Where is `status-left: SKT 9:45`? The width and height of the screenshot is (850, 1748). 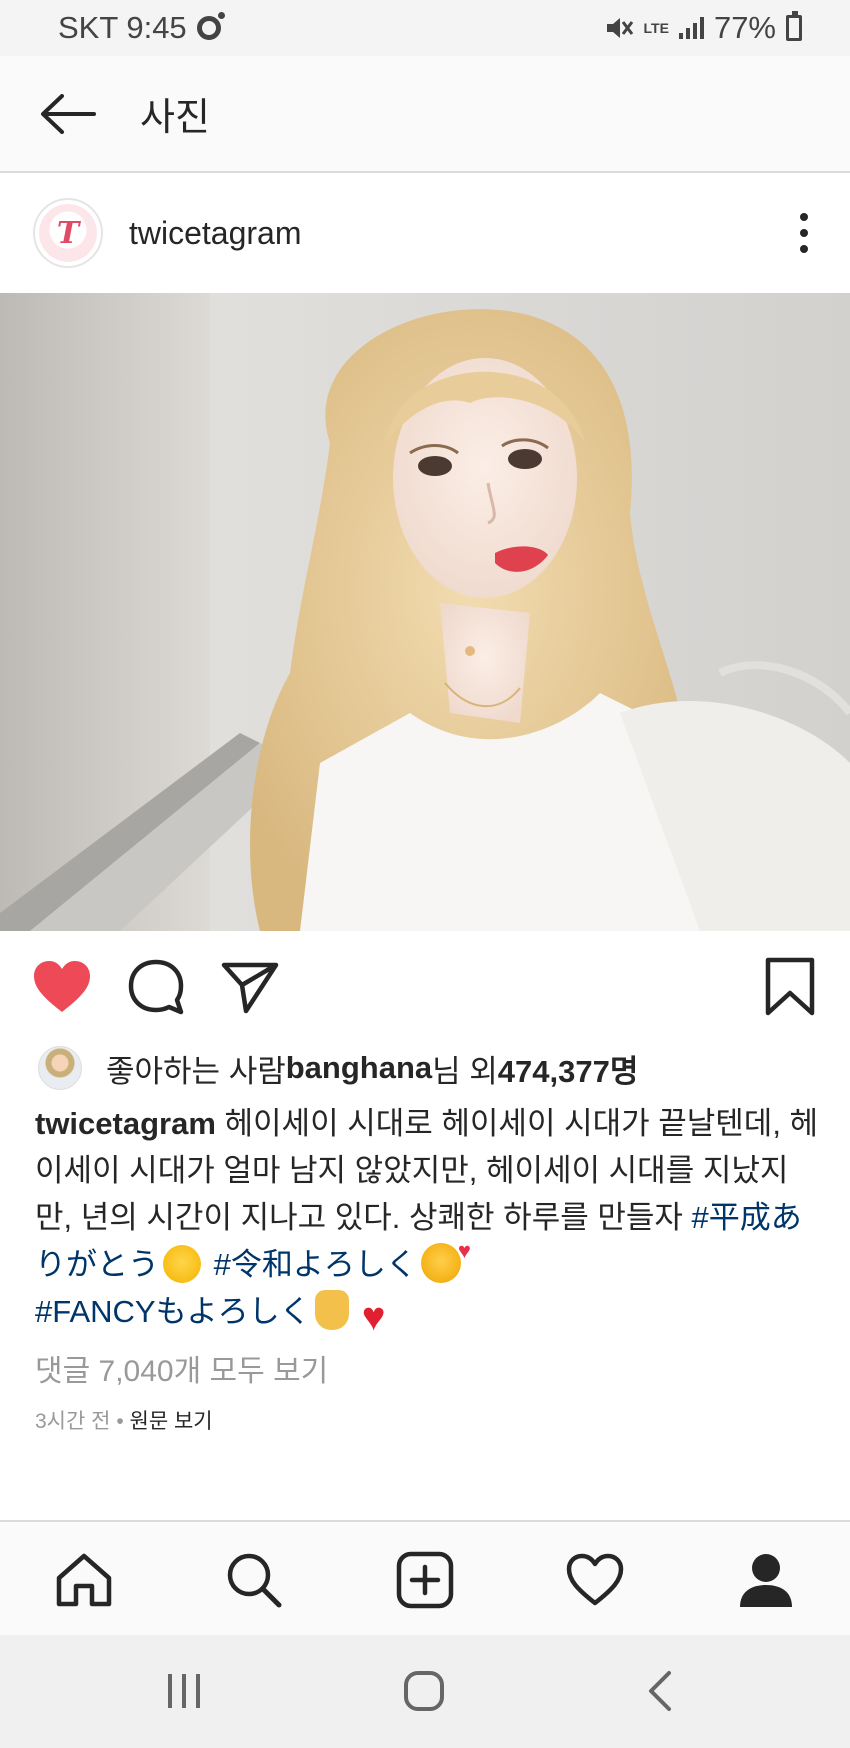
status-left: SKT 9:45 is located at coordinates (141, 28).